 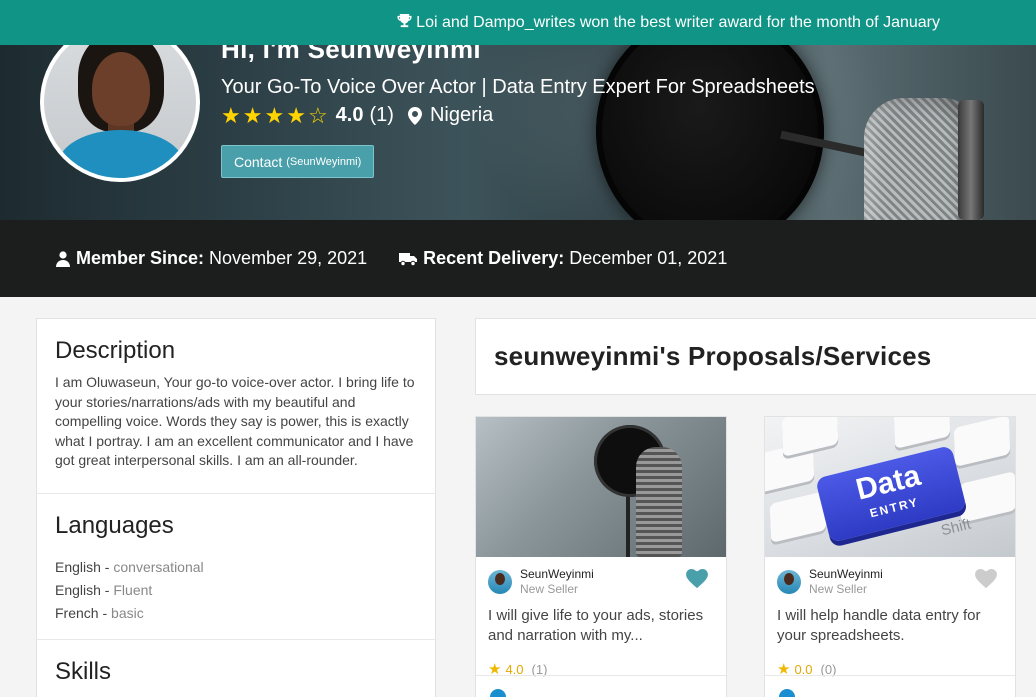 I want to click on services-header: seunweyinmi's Proposals/Services, so click(x=755, y=356).